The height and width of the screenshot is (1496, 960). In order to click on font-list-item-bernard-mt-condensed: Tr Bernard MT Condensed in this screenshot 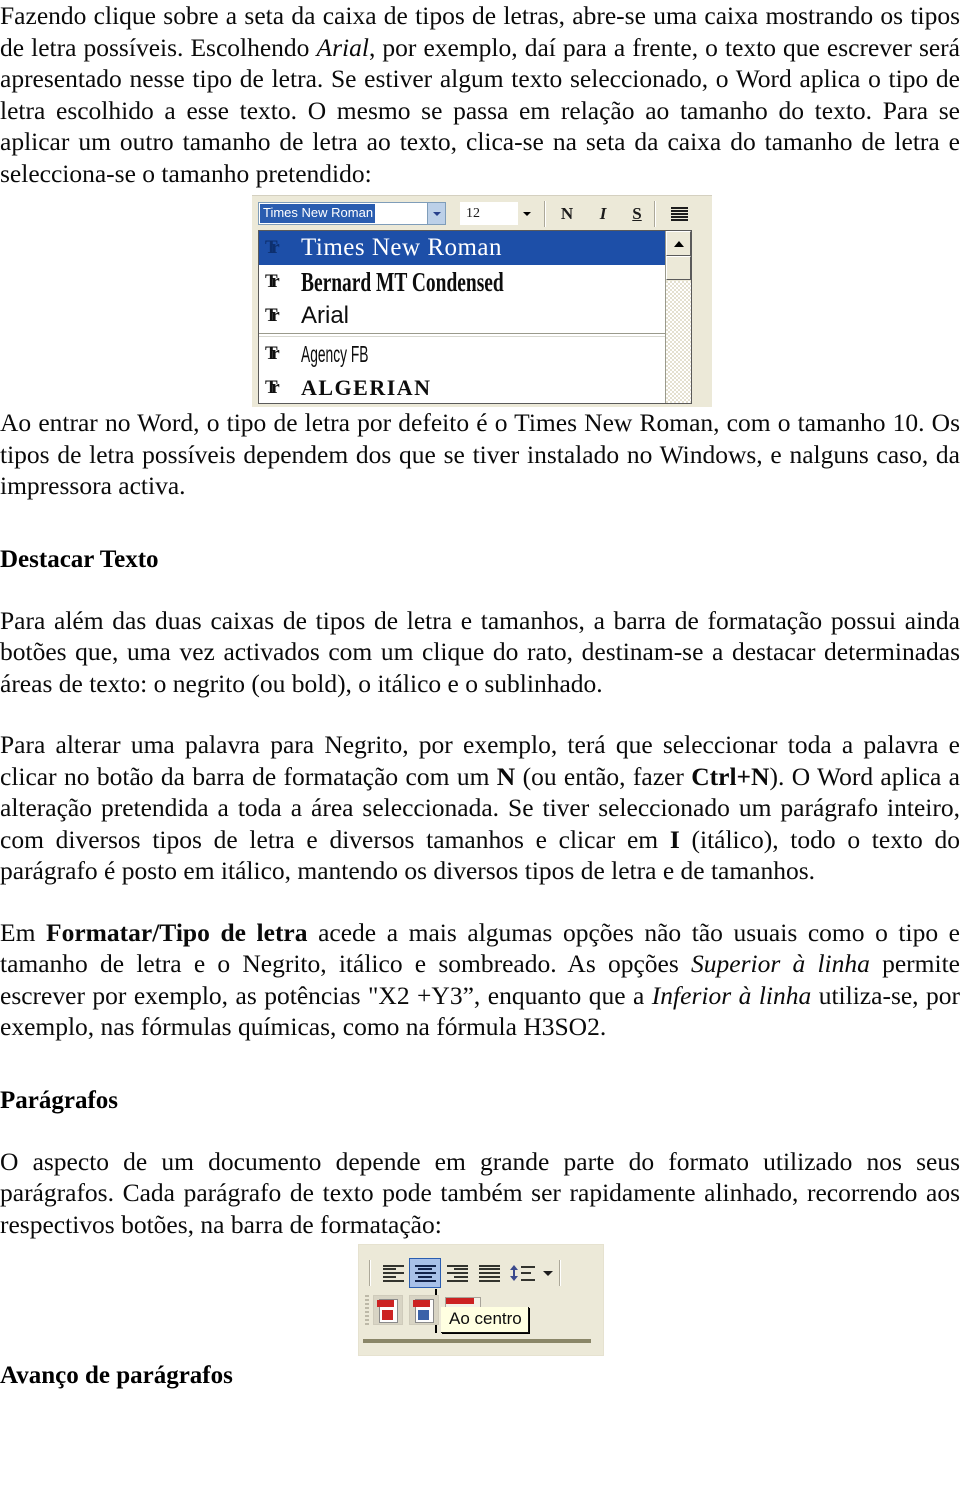, I will do `click(462, 282)`.